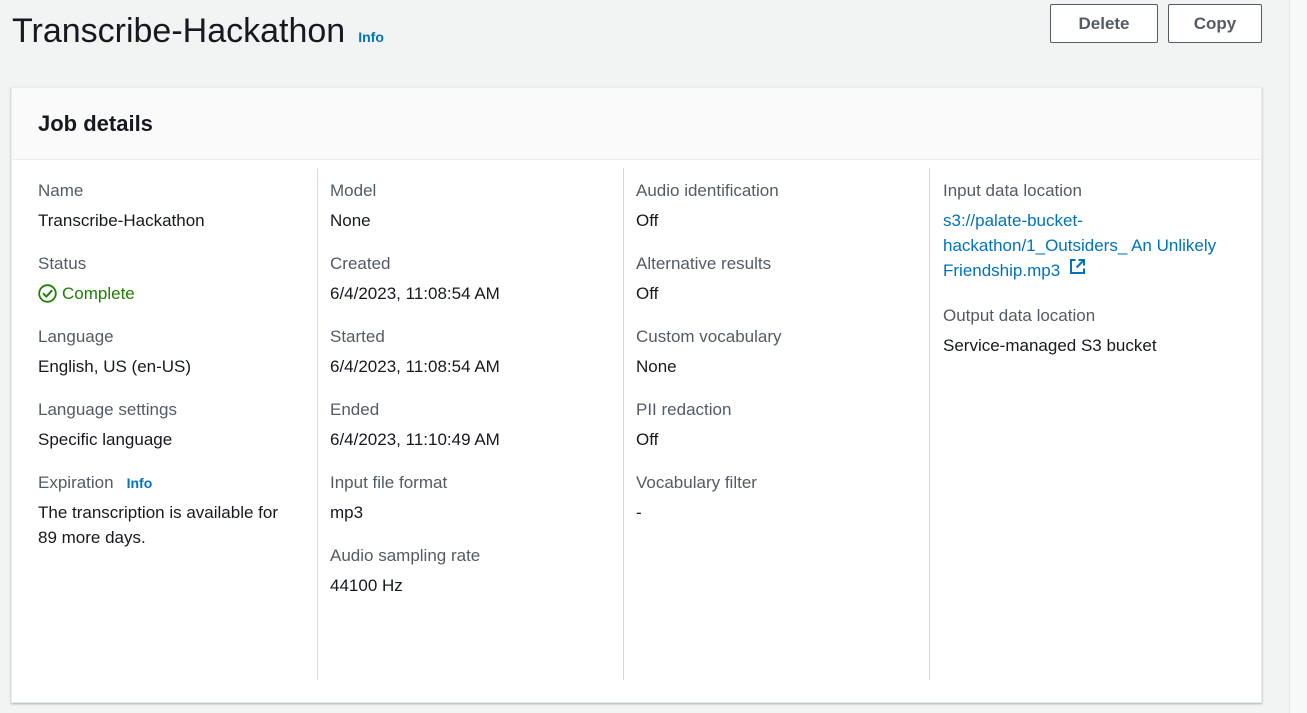  What do you see at coordinates (357, 336) in the screenshot?
I see `field-label: Started` at bounding box center [357, 336].